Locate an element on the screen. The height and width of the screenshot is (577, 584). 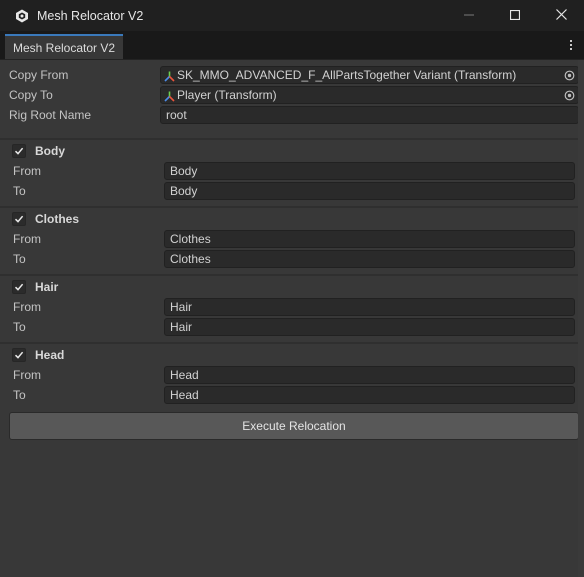
group-title: Hair is located at coordinates (47, 287).